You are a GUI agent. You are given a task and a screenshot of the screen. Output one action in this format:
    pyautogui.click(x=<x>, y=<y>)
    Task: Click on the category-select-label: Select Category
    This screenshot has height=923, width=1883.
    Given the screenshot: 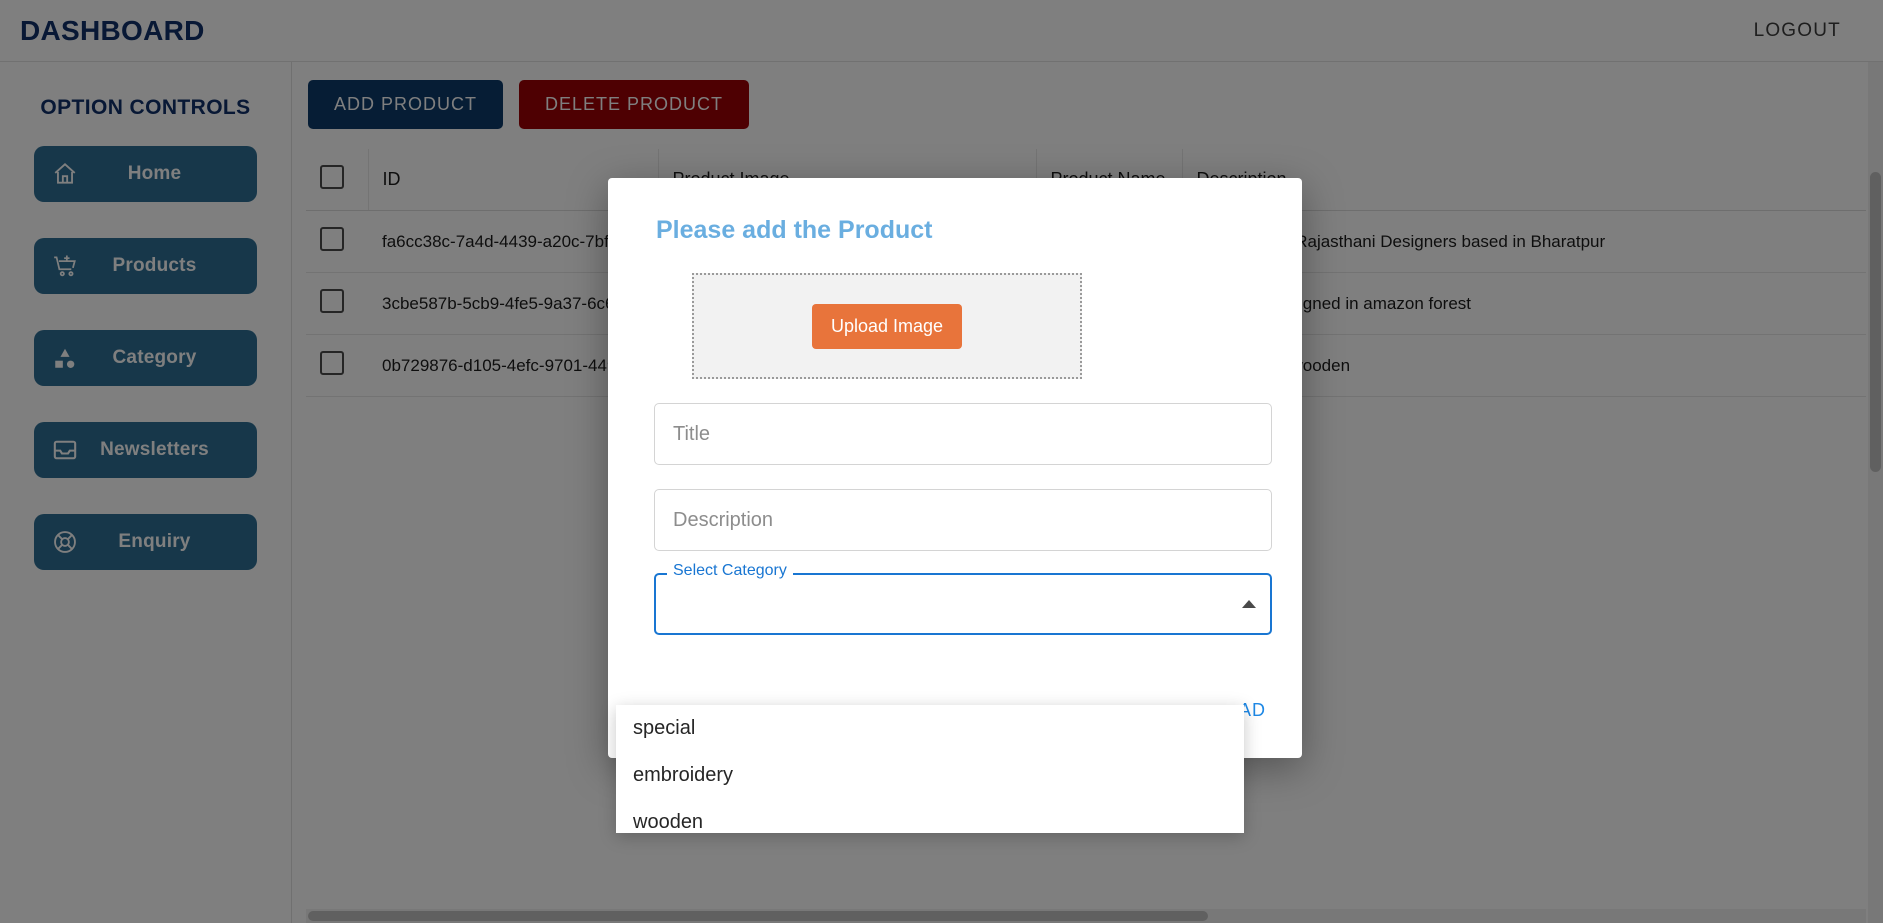 What is the action you would take?
    pyautogui.click(x=730, y=571)
    